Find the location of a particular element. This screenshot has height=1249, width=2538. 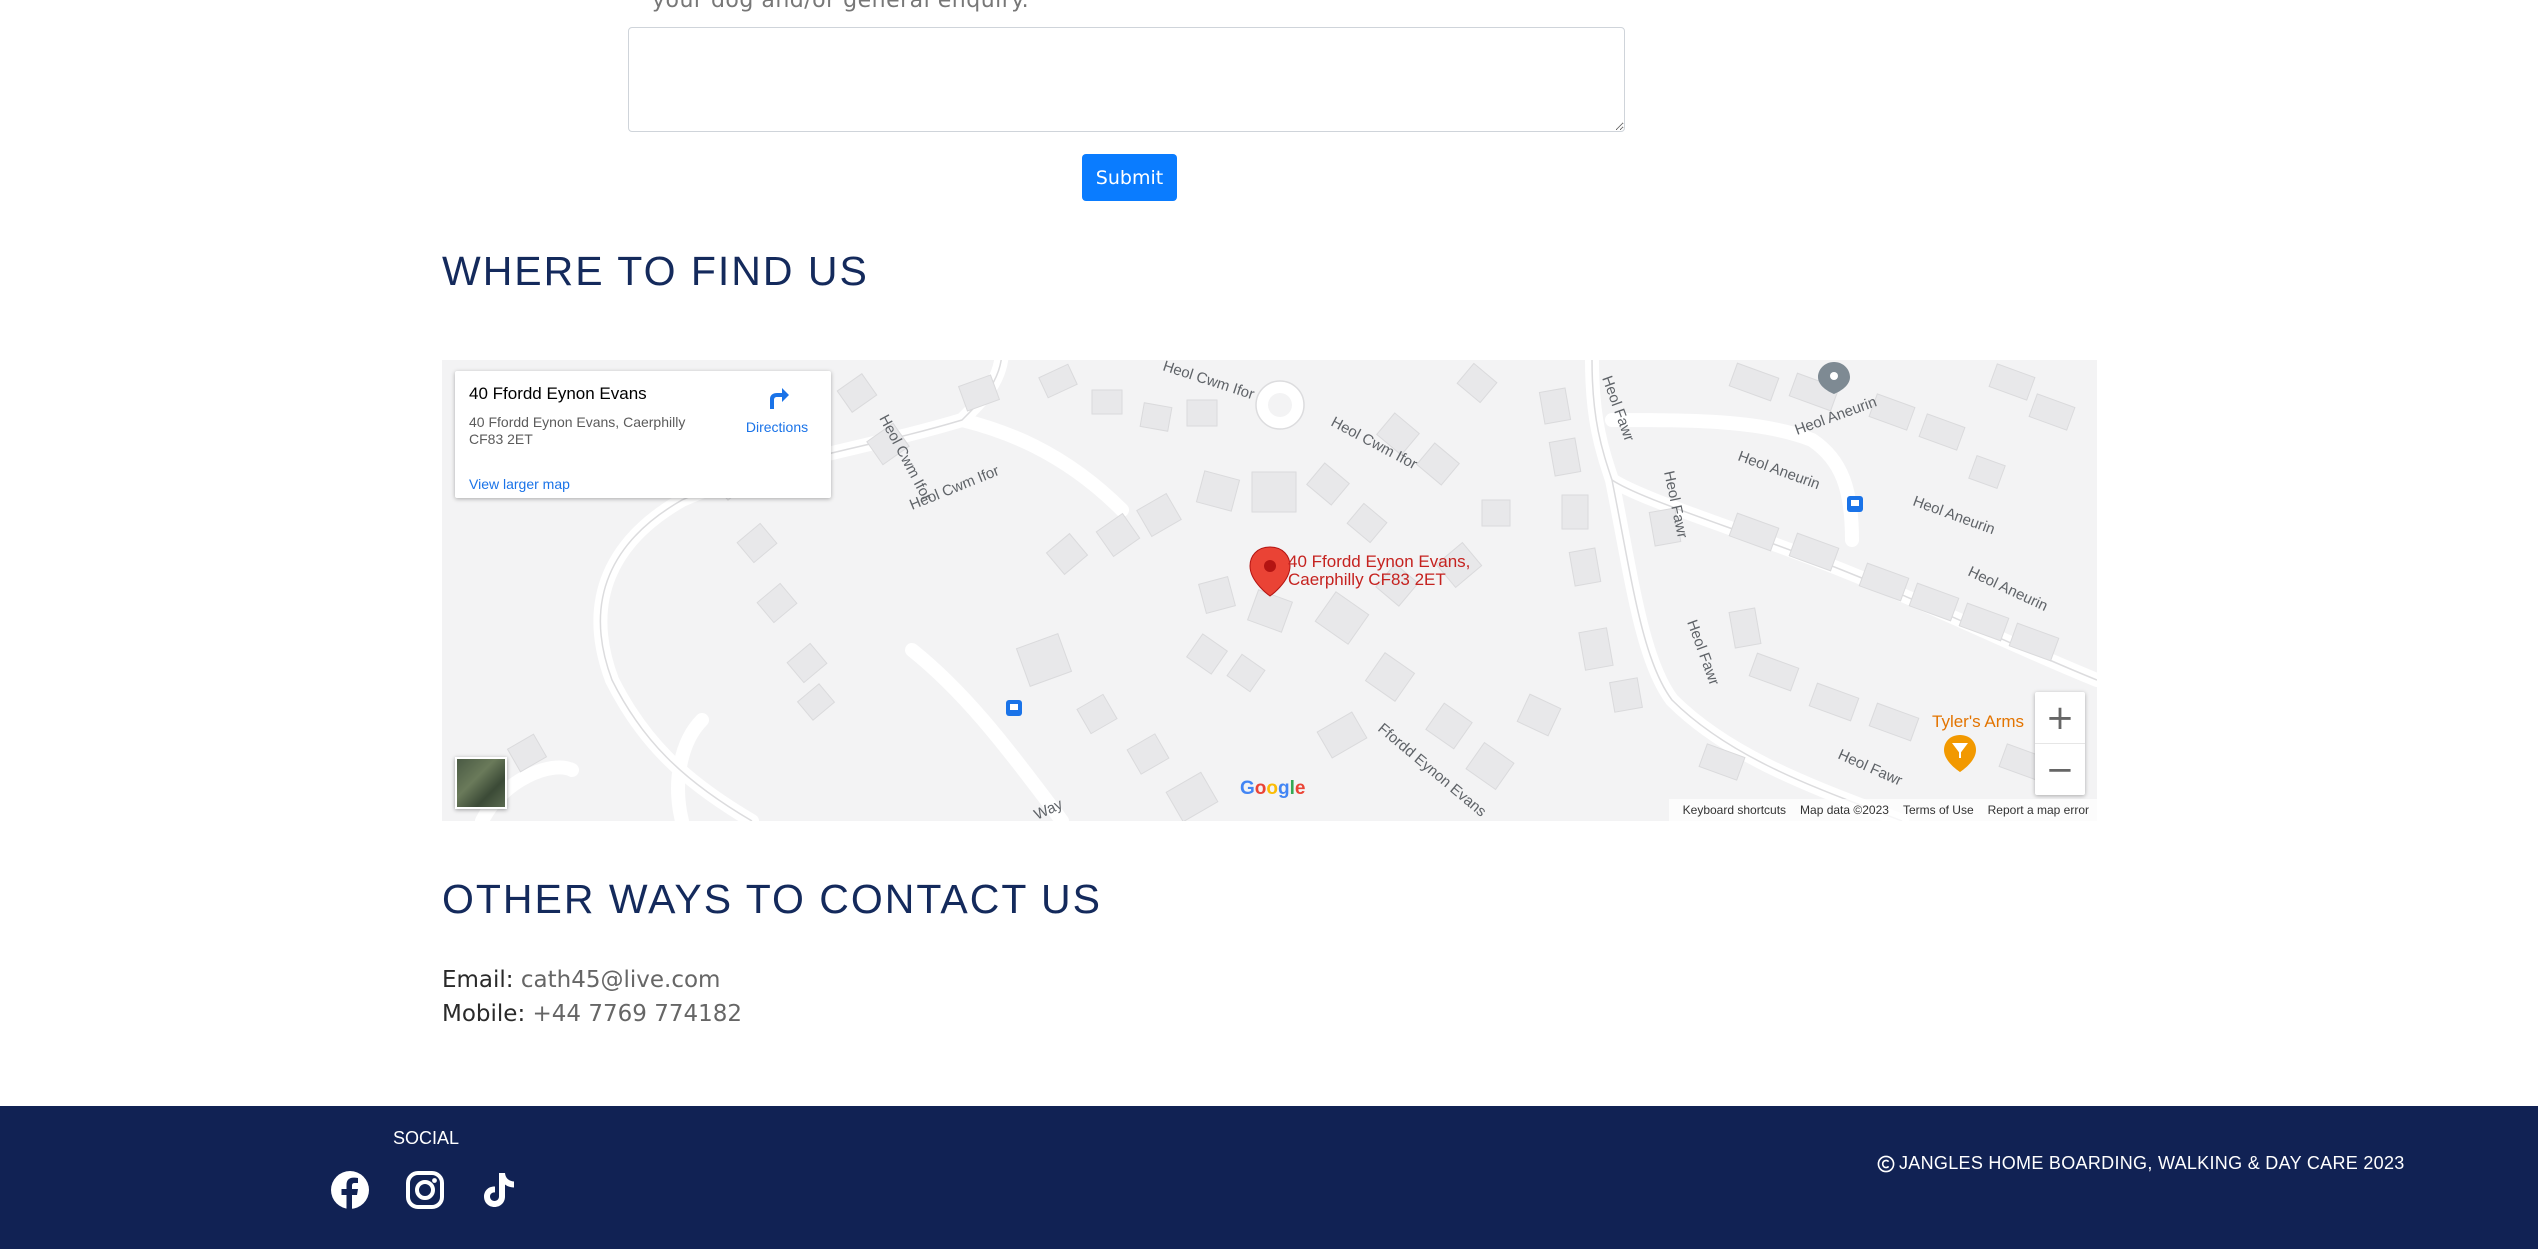

form-helper-text: your dog and/or general enquiry. is located at coordinates (841, 6).